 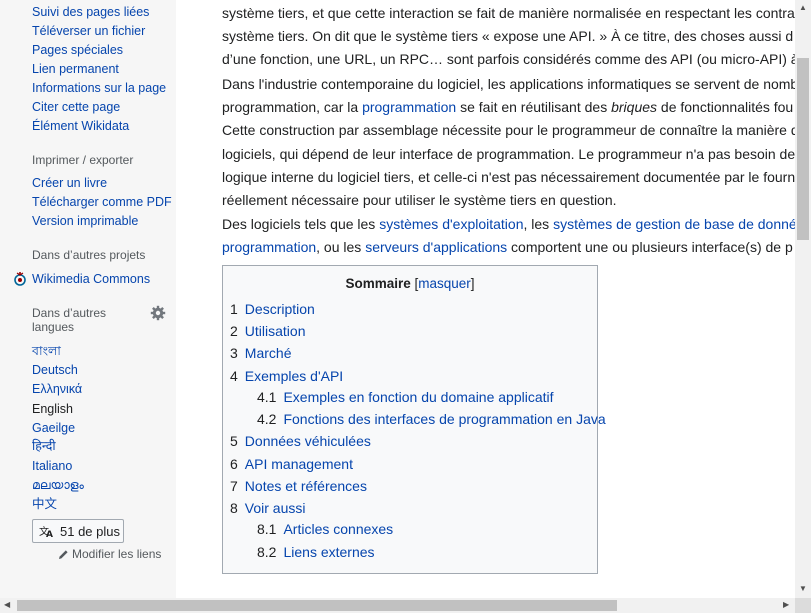 What do you see at coordinates (803, 149) in the screenshot?
I see `vertical-scrollbar-thumb` at bounding box center [803, 149].